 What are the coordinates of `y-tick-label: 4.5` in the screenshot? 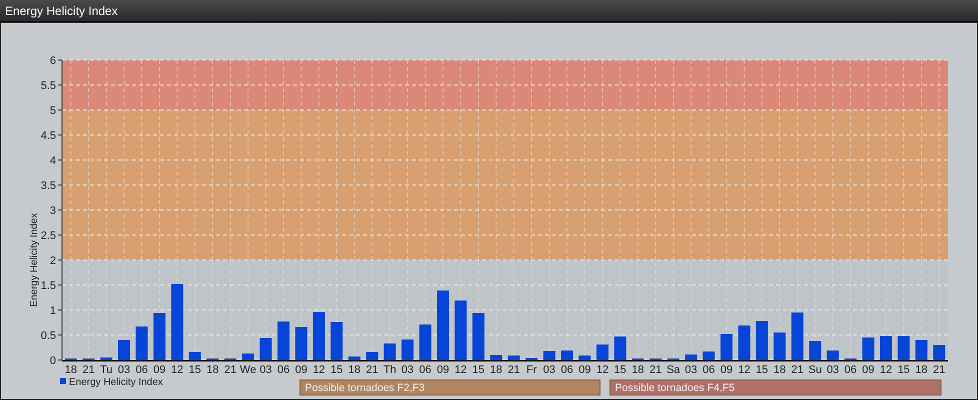 It's located at (48, 136).